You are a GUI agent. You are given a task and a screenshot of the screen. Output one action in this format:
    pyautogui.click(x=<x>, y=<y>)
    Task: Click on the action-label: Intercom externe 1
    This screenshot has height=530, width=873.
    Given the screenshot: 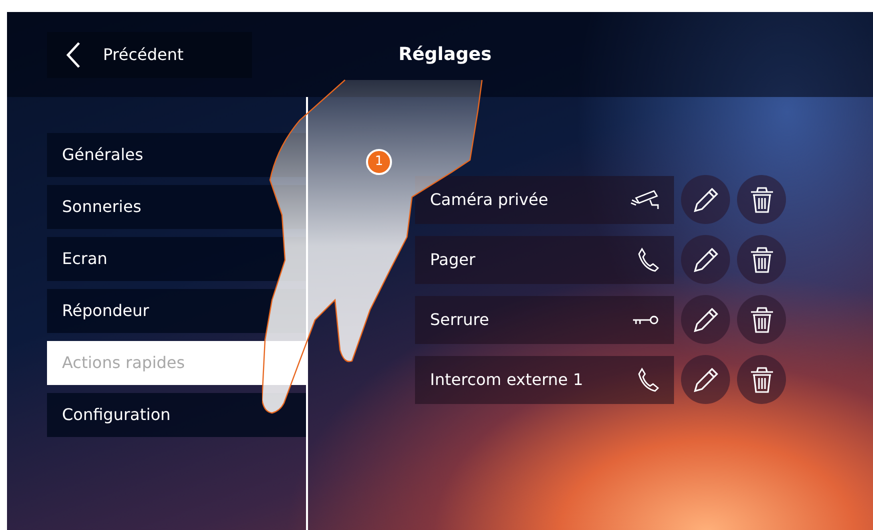 What is the action you would take?
    pyautogui.click(x=507, y=379)
    